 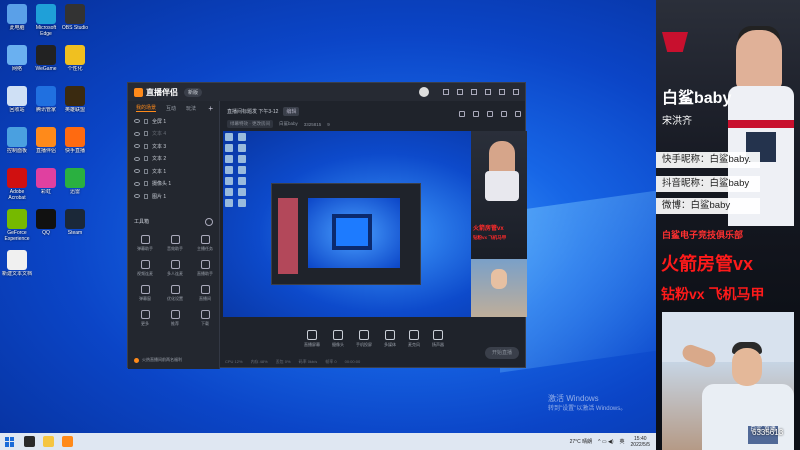 I want to click on desktop-icon: 快手直播, so click(x=75, y=141).